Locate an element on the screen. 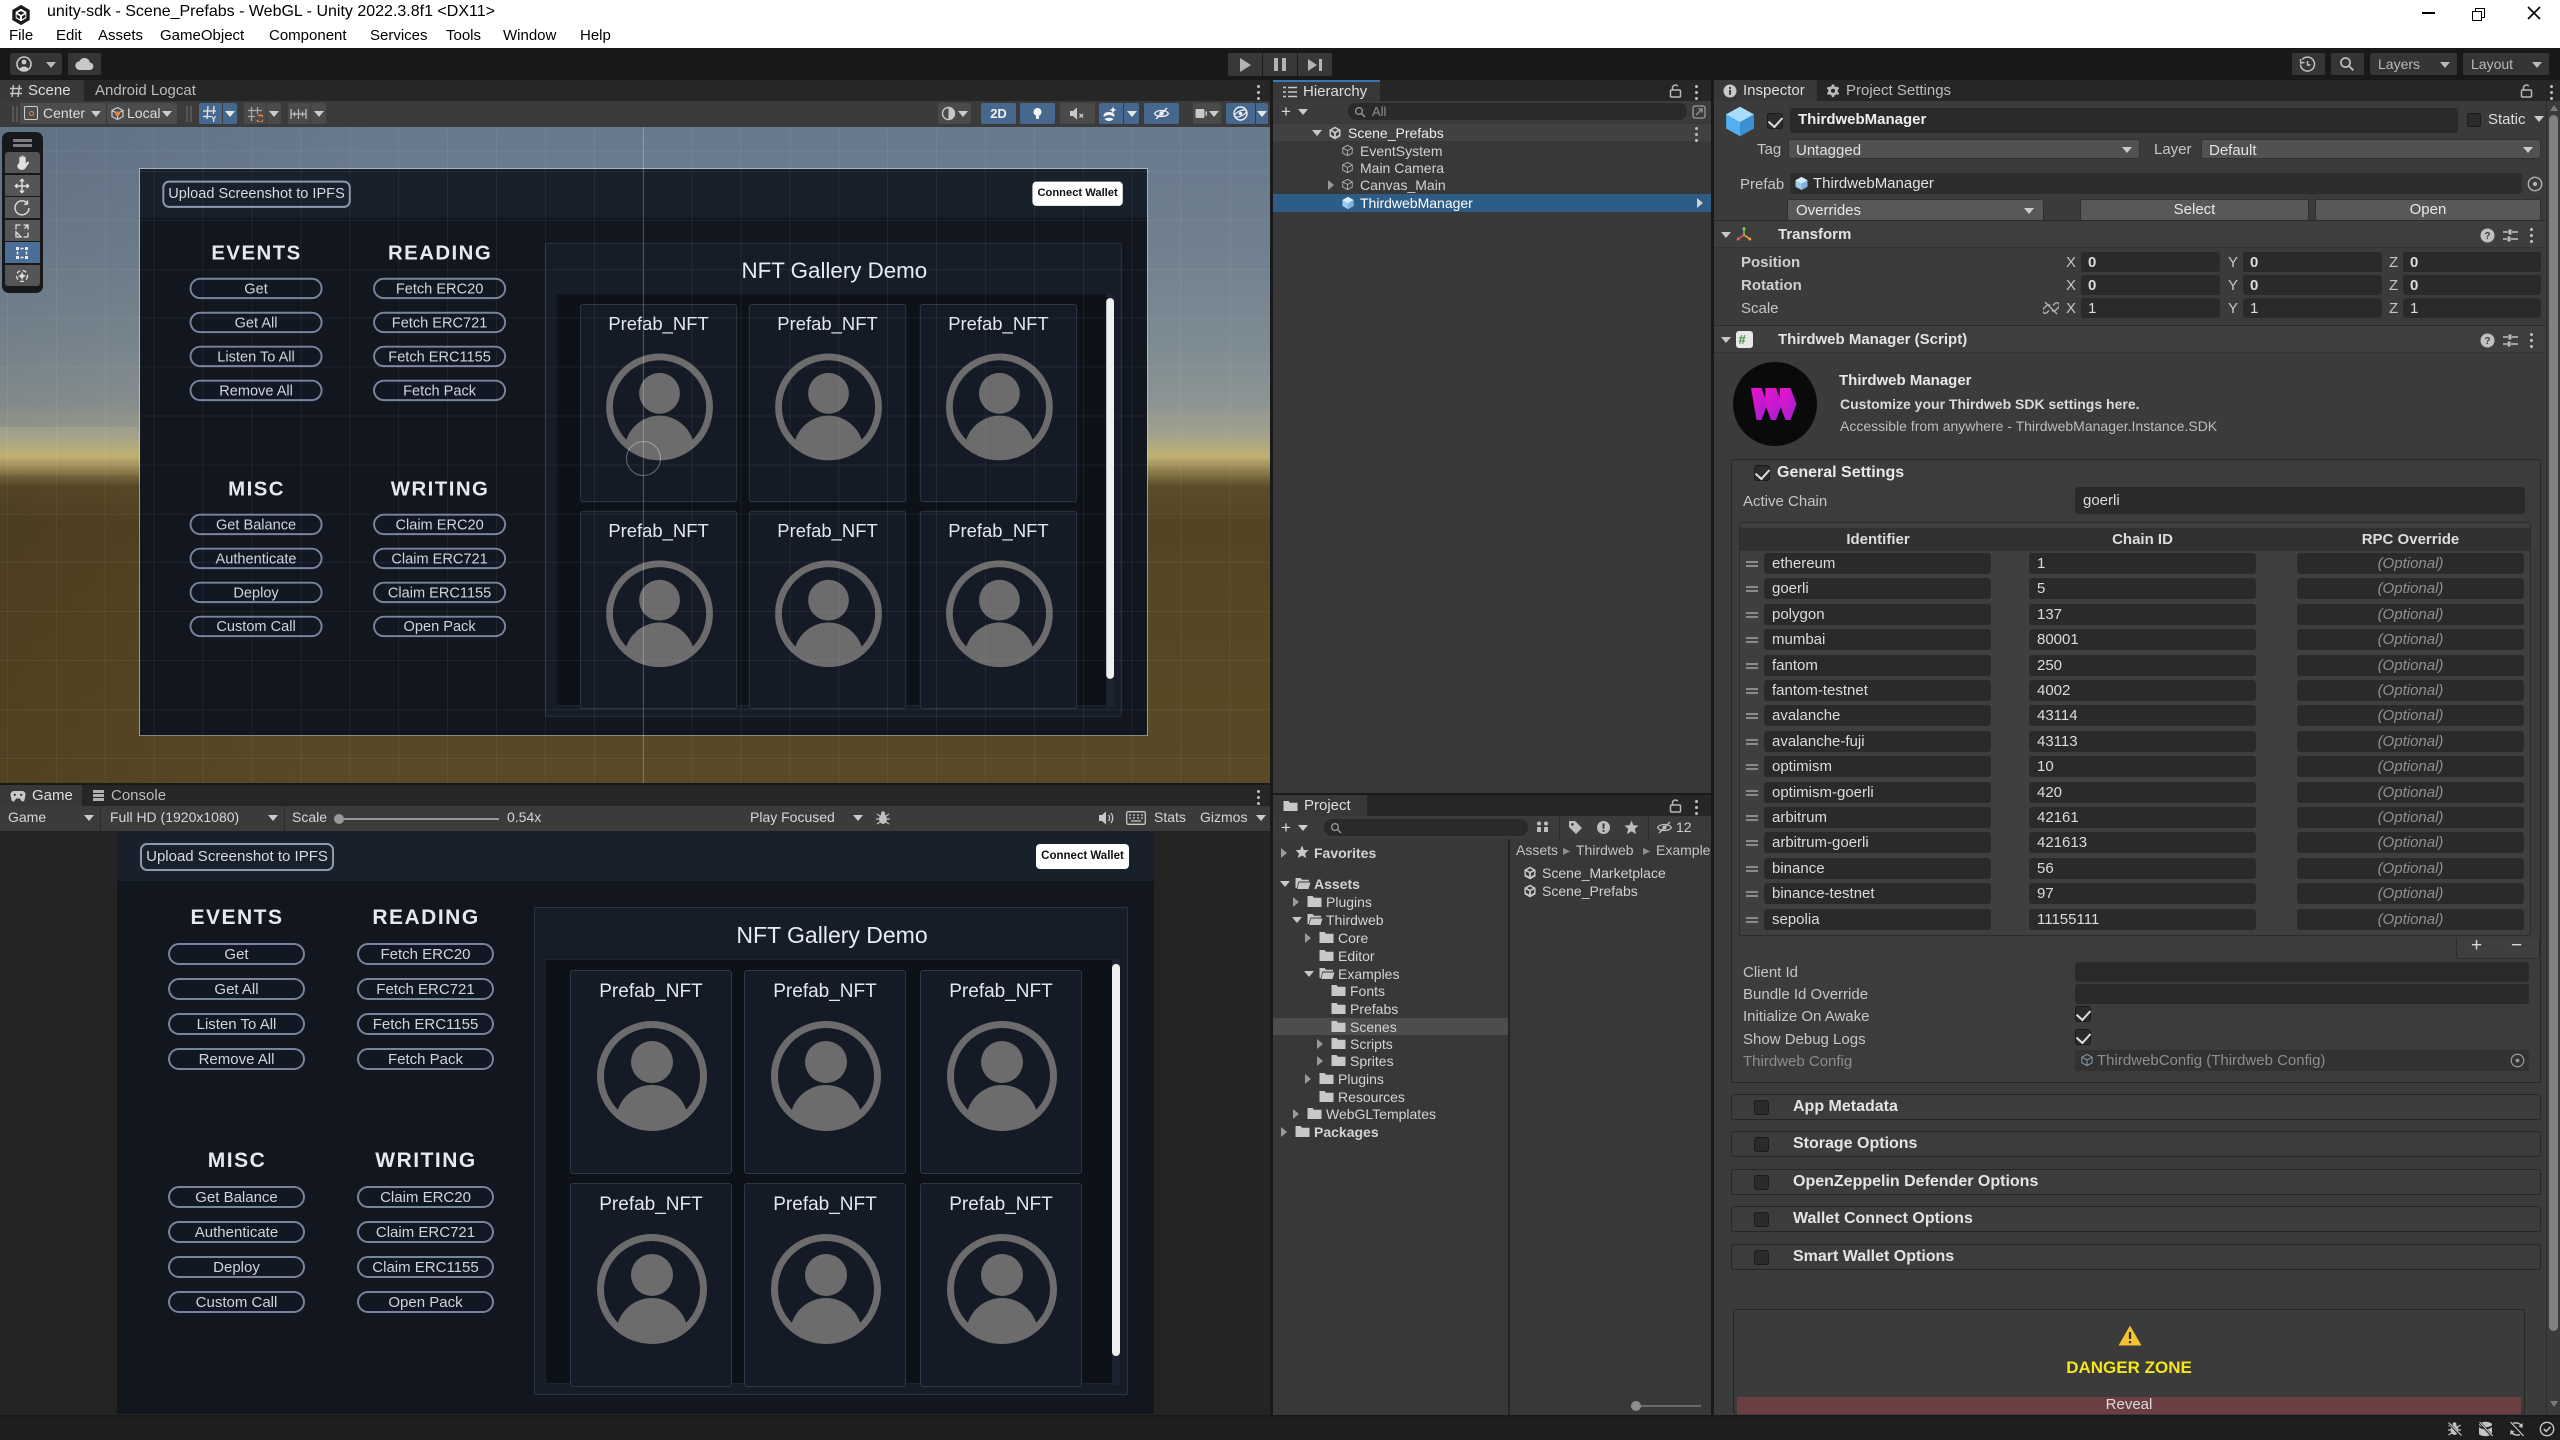  svg-text: Y is located at coordinates (214, 118).